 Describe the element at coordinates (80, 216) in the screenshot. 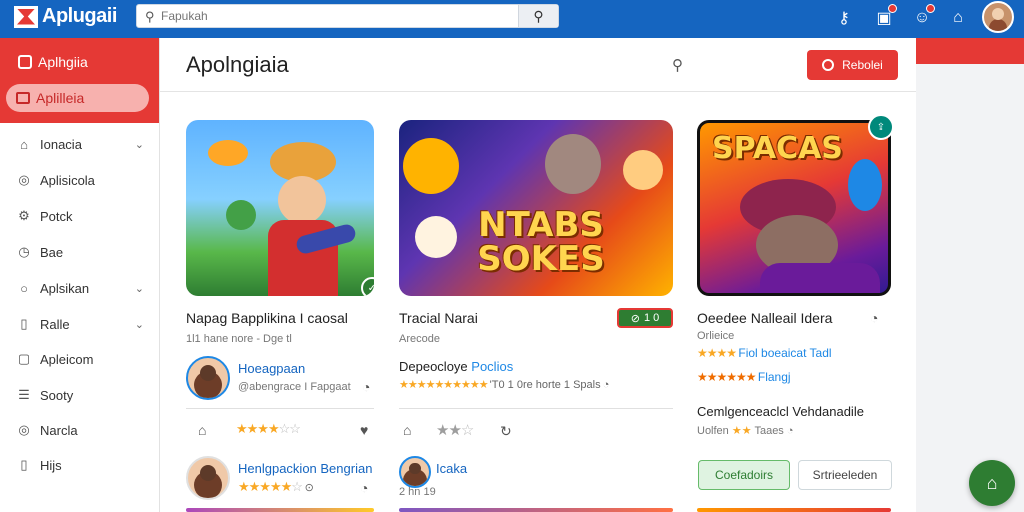

I see `sidebar-item-2: ⚙ Potck` at that location.